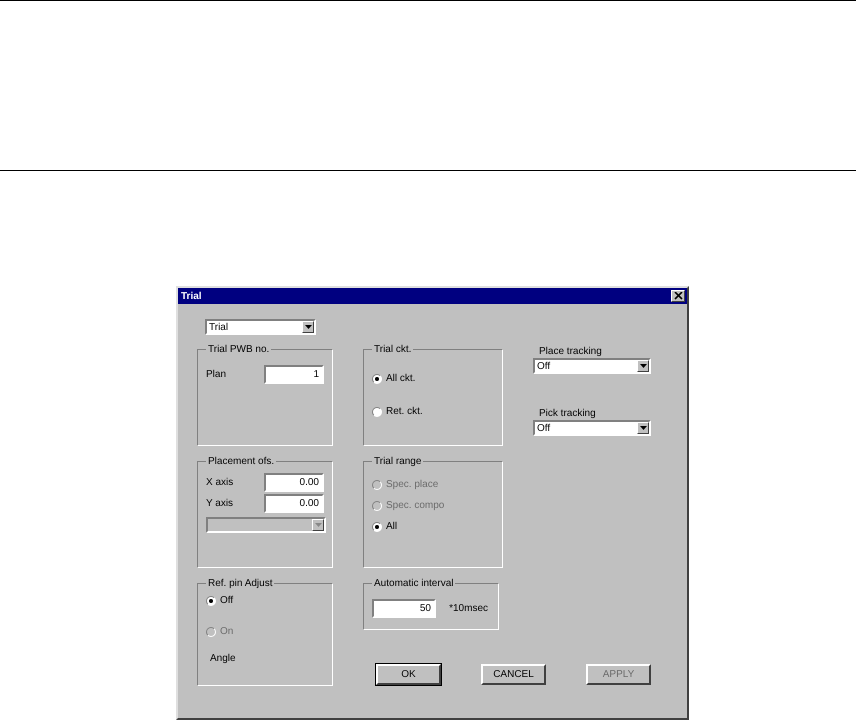 The image size is (856, 724). What do you see at coordinates (592, 428) in the screenshot?
I see `pick-tracking-dropdown: Off` at bounding box center [592, 428].